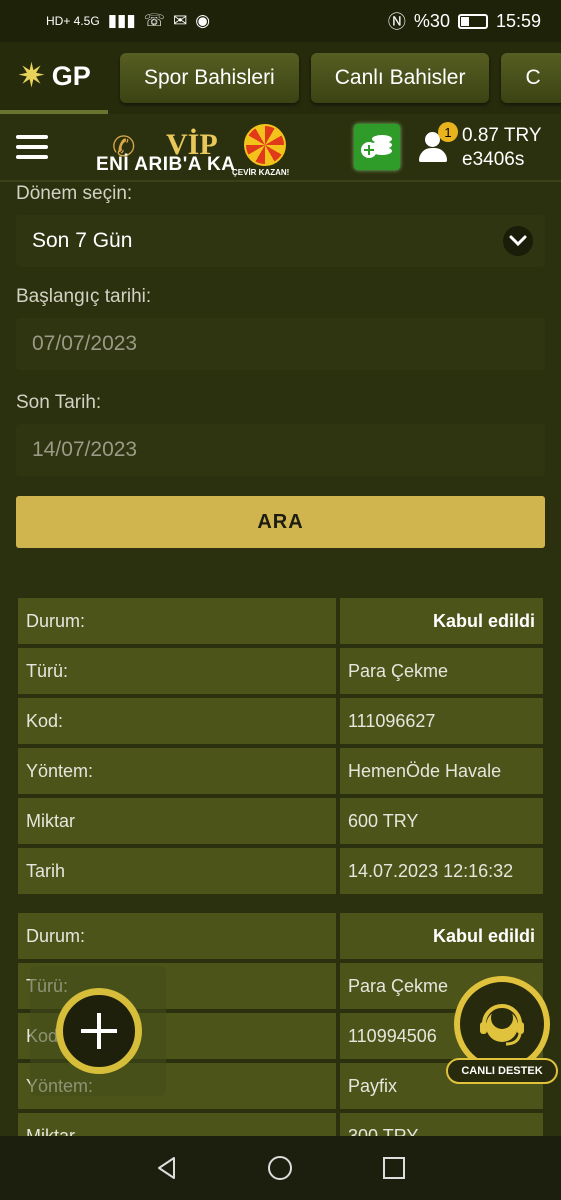 The height and width of the screenshot is (1200, 561). I want to click on code-label: Kod:, so click(177, 721).